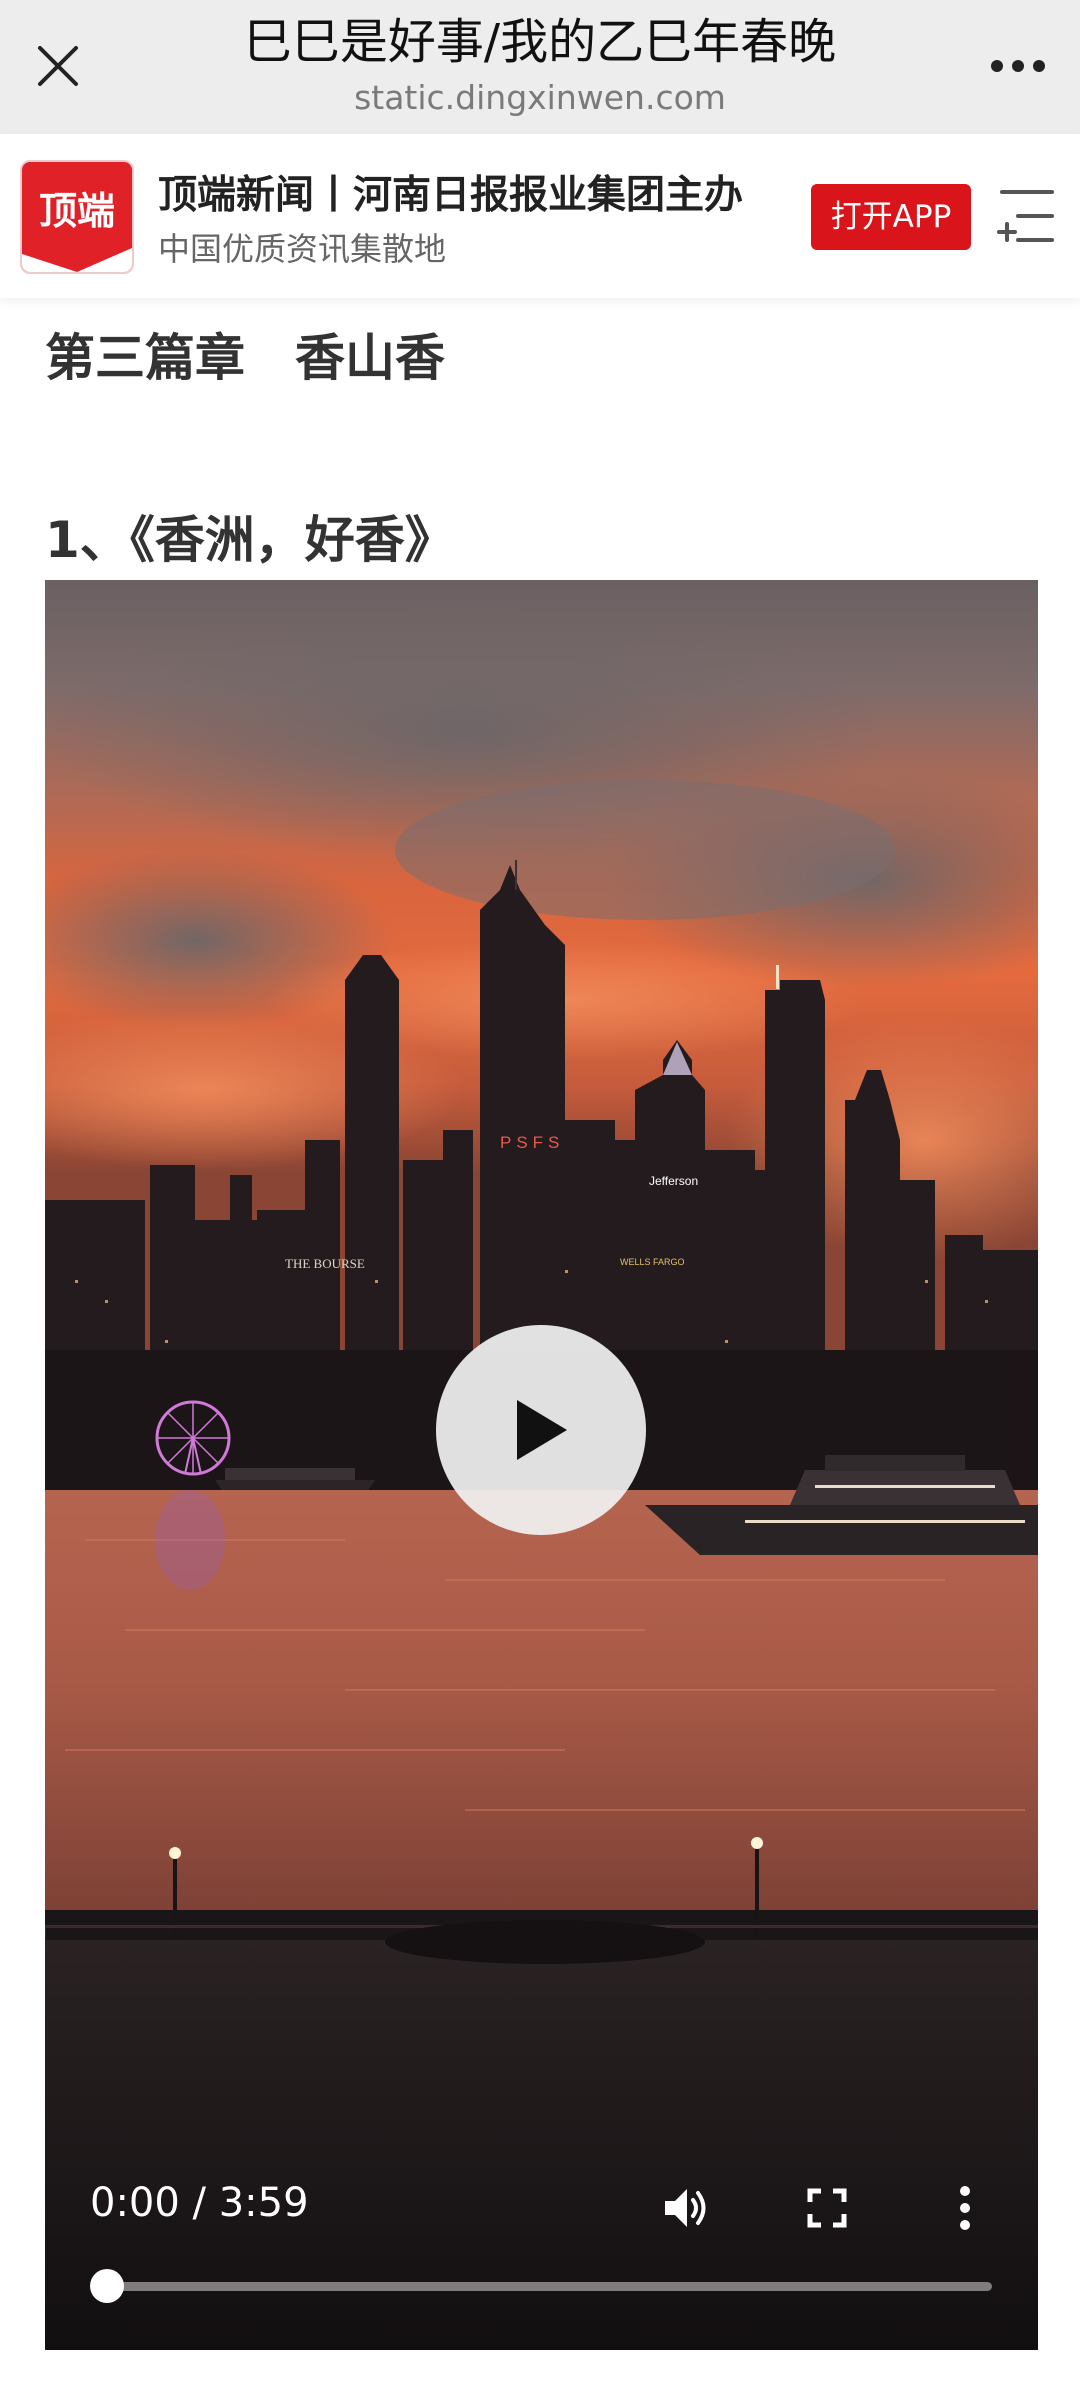 The width and height of the screenshot is (1080, 2381). I want to click on browser-title-bar: 巳巳是好事/我的乙巳年春晚 static.dingxinwen.com, so click(540, 67).